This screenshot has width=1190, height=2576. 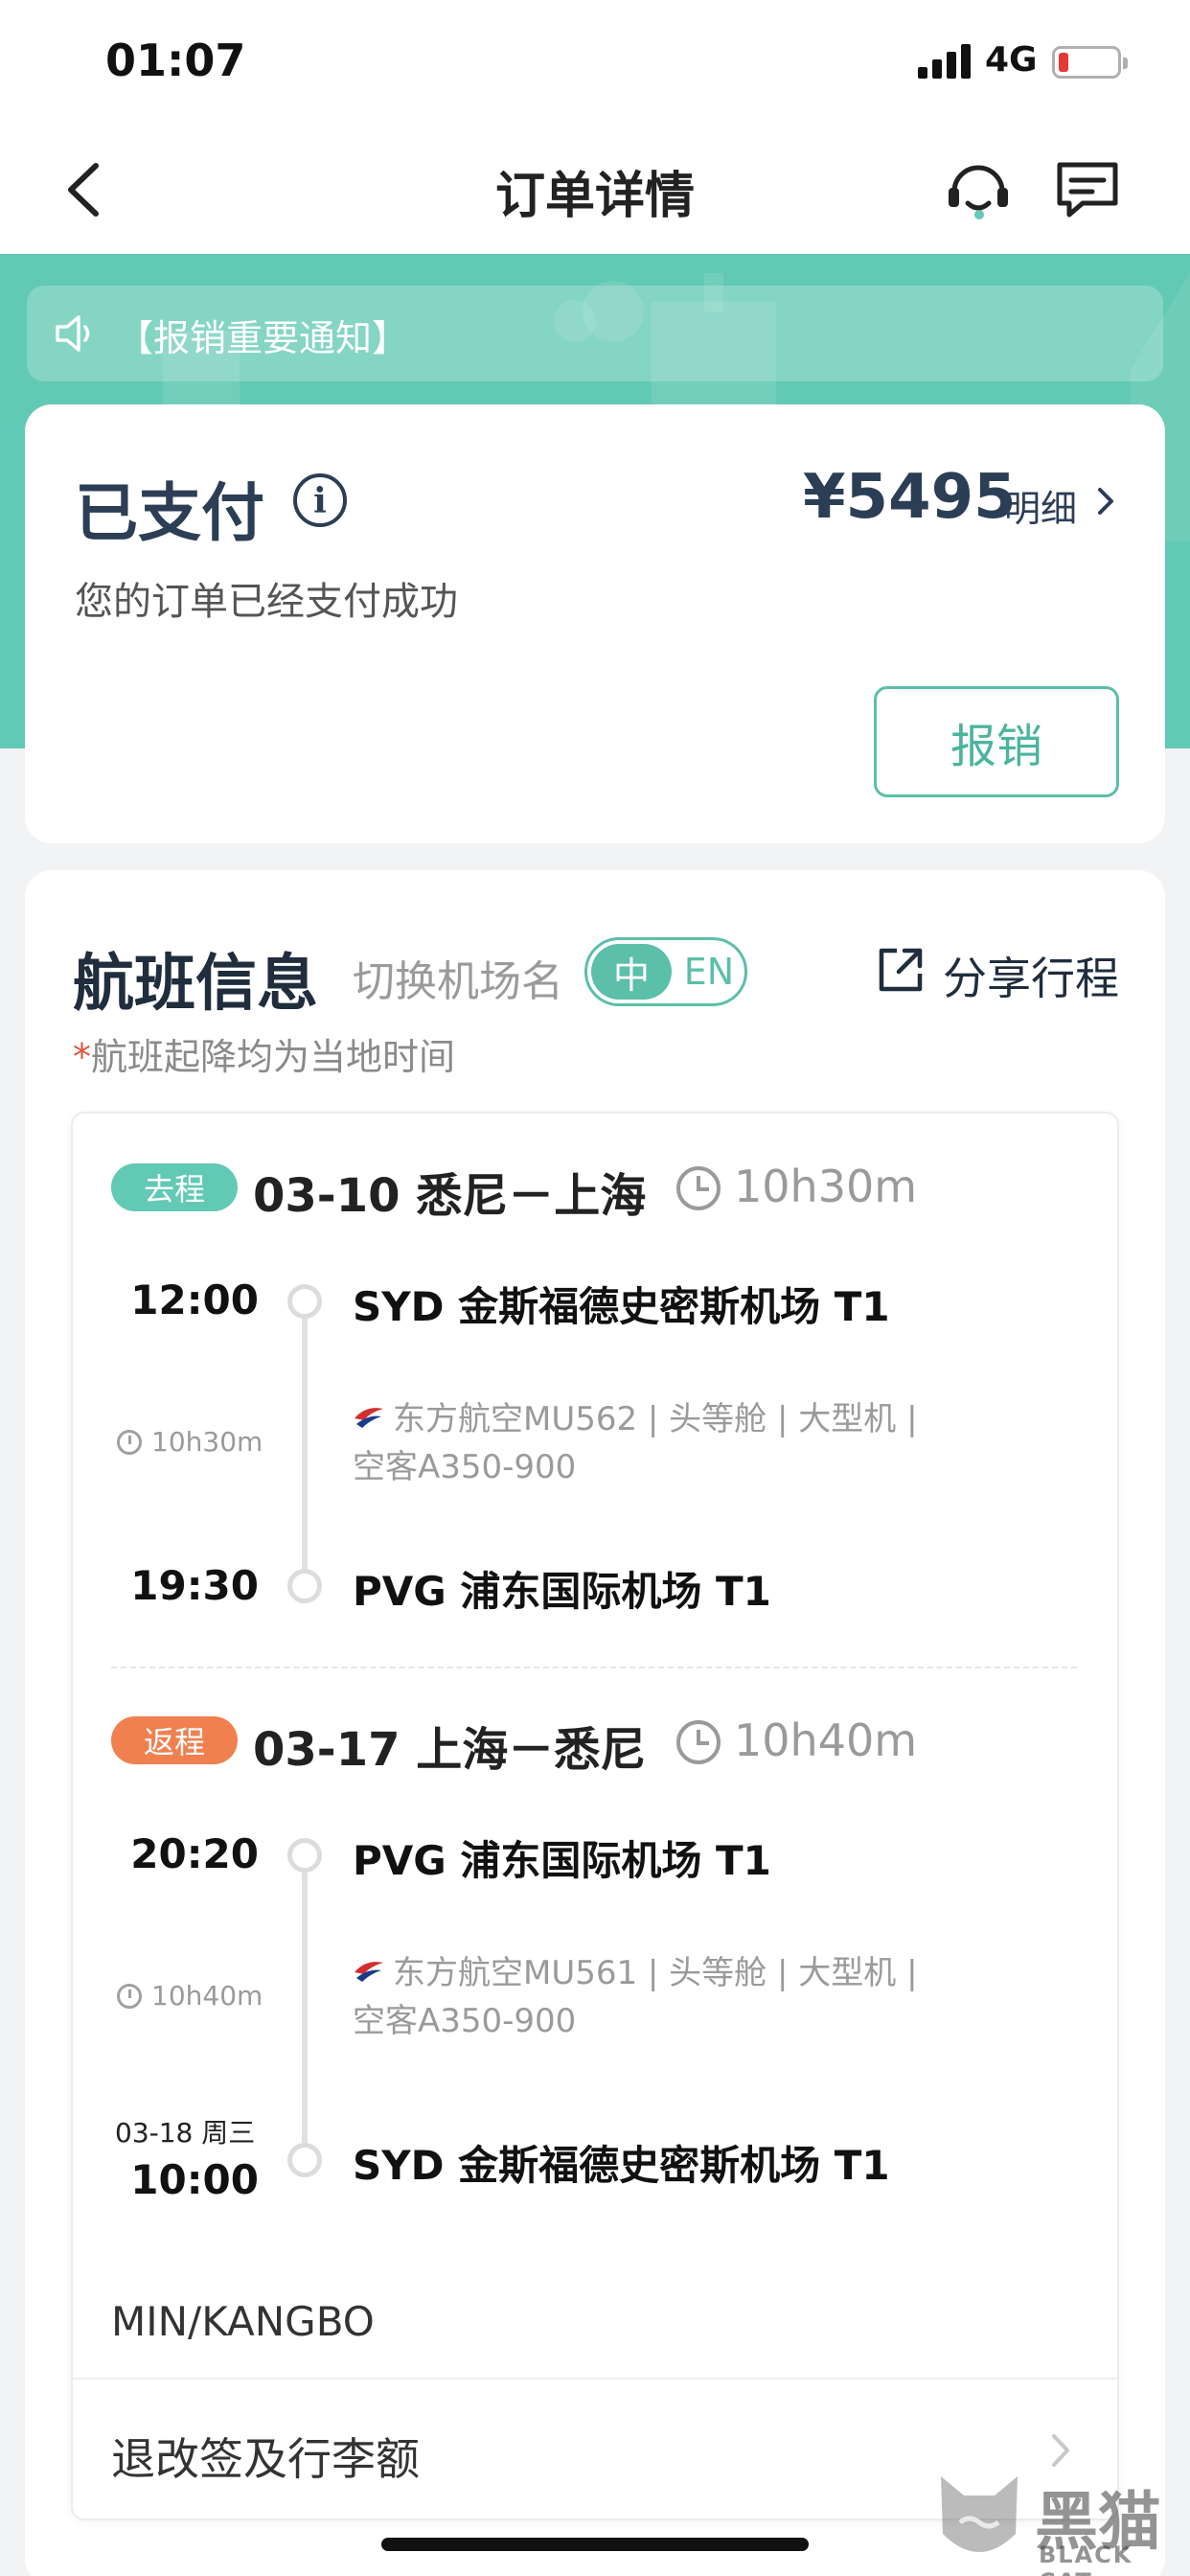 I want to click on segment-duration: 10h40m, so click(x=826, y=1740).